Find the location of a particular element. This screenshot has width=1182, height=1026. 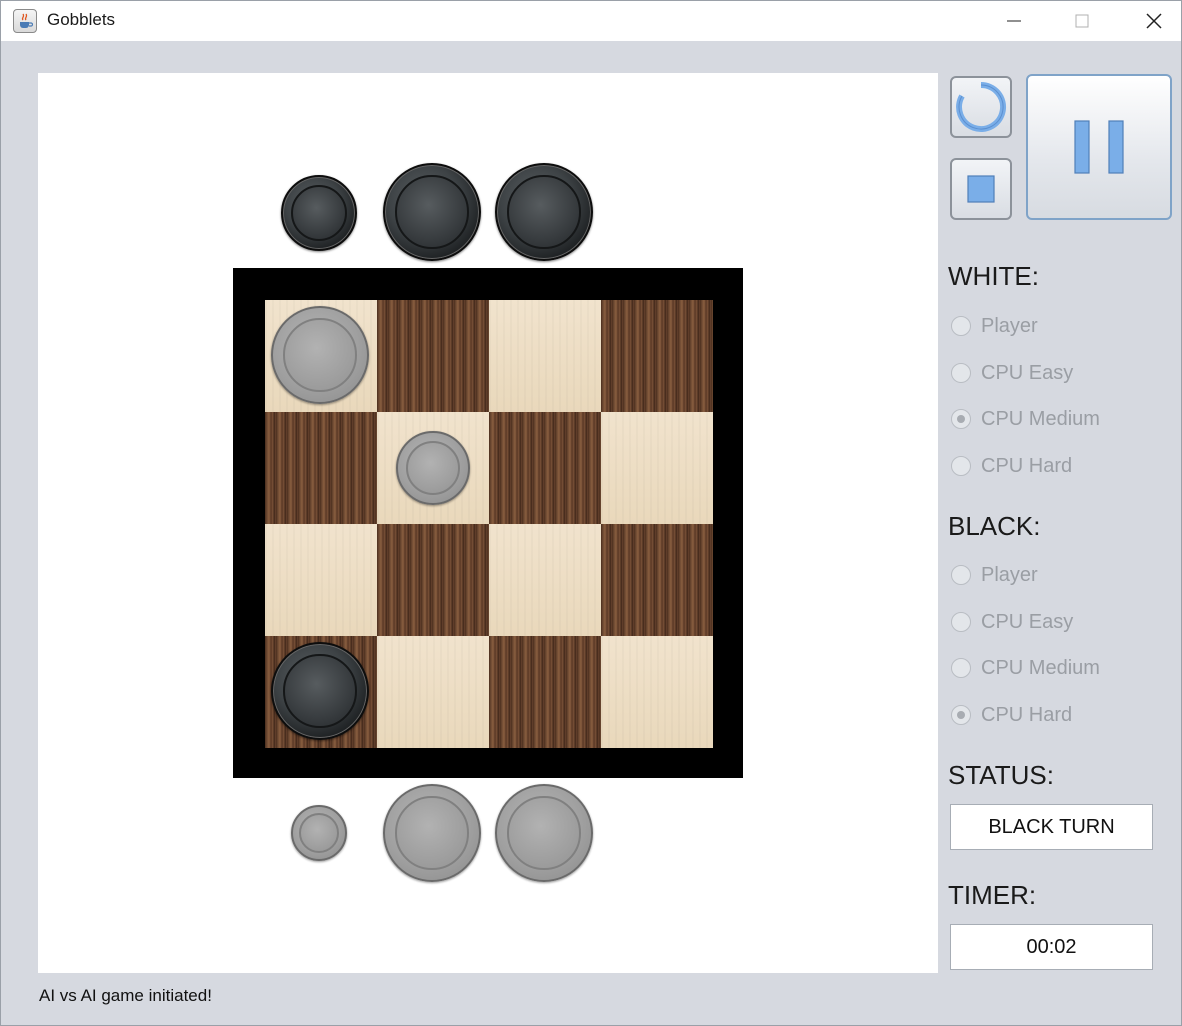

stop-button is located at coordinates (981, 189).